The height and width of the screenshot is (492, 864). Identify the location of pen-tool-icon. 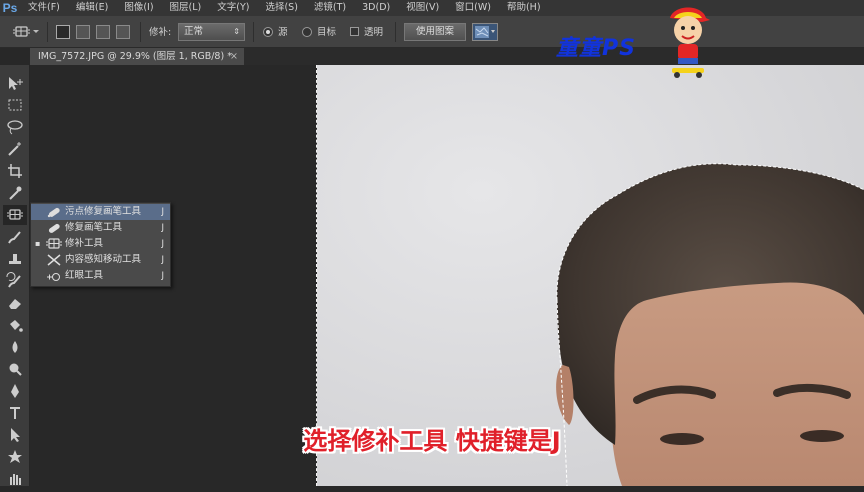
(15, 391).